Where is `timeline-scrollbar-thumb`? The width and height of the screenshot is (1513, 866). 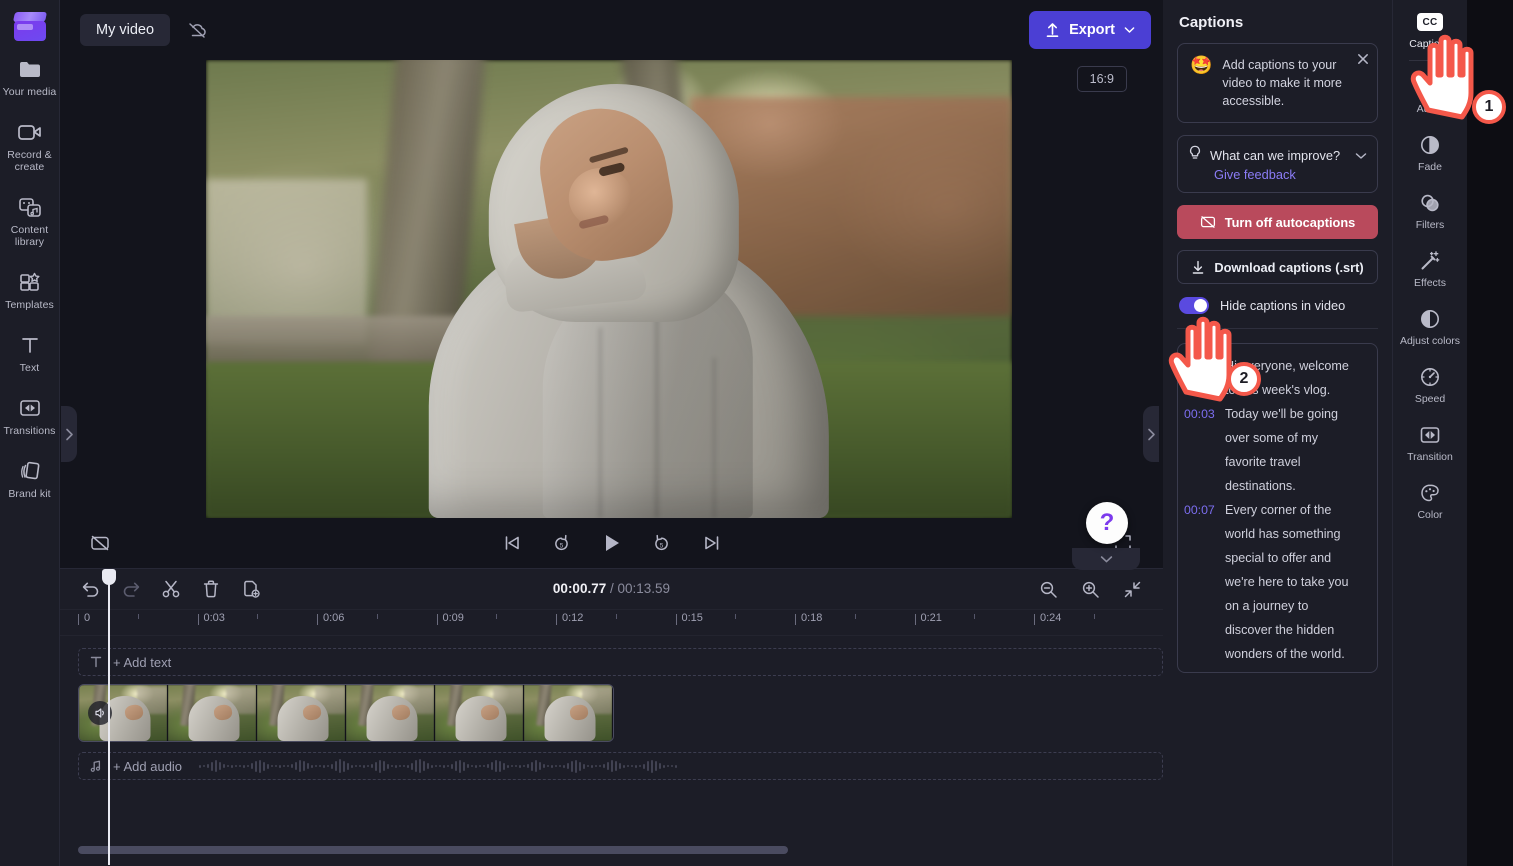 timeline-scrollbar-thumb is located at coordinates (433, 850).